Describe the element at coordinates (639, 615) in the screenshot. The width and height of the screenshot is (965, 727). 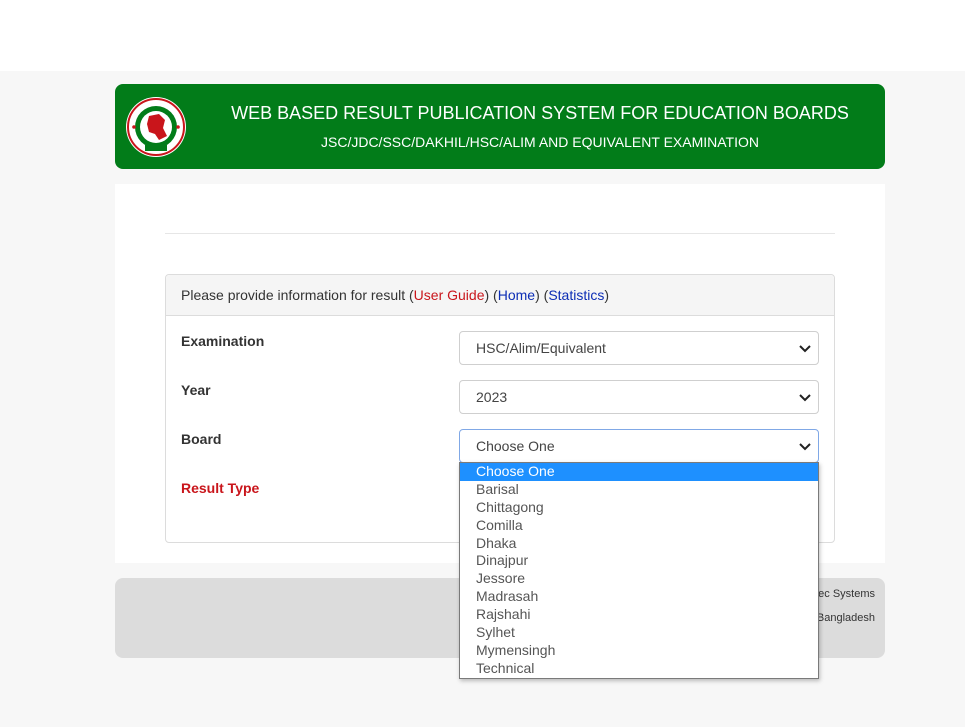
I see `board-option: Rajshahi` at that location.